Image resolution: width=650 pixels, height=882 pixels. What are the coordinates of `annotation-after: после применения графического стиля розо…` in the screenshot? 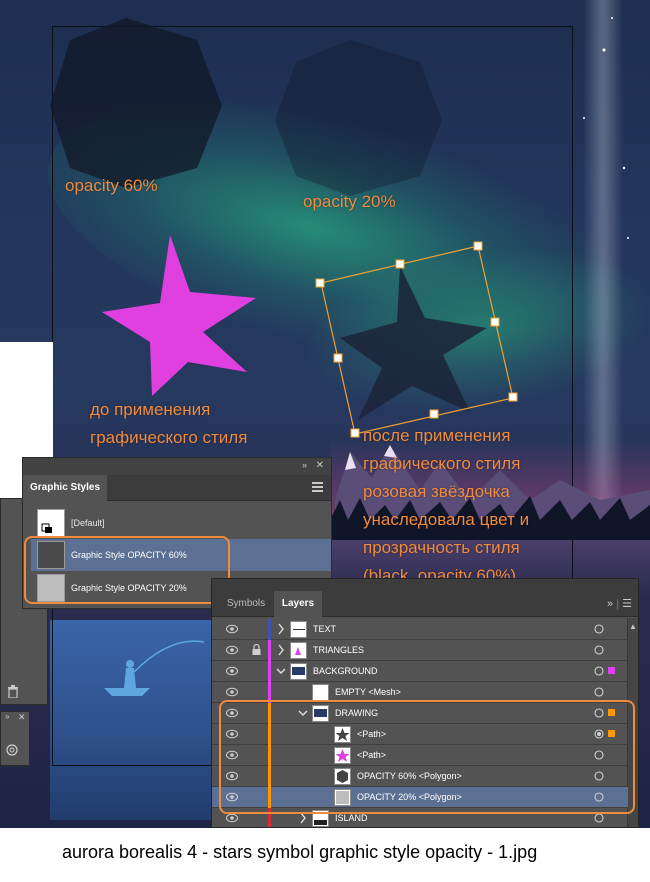 It's located at (446, 506).